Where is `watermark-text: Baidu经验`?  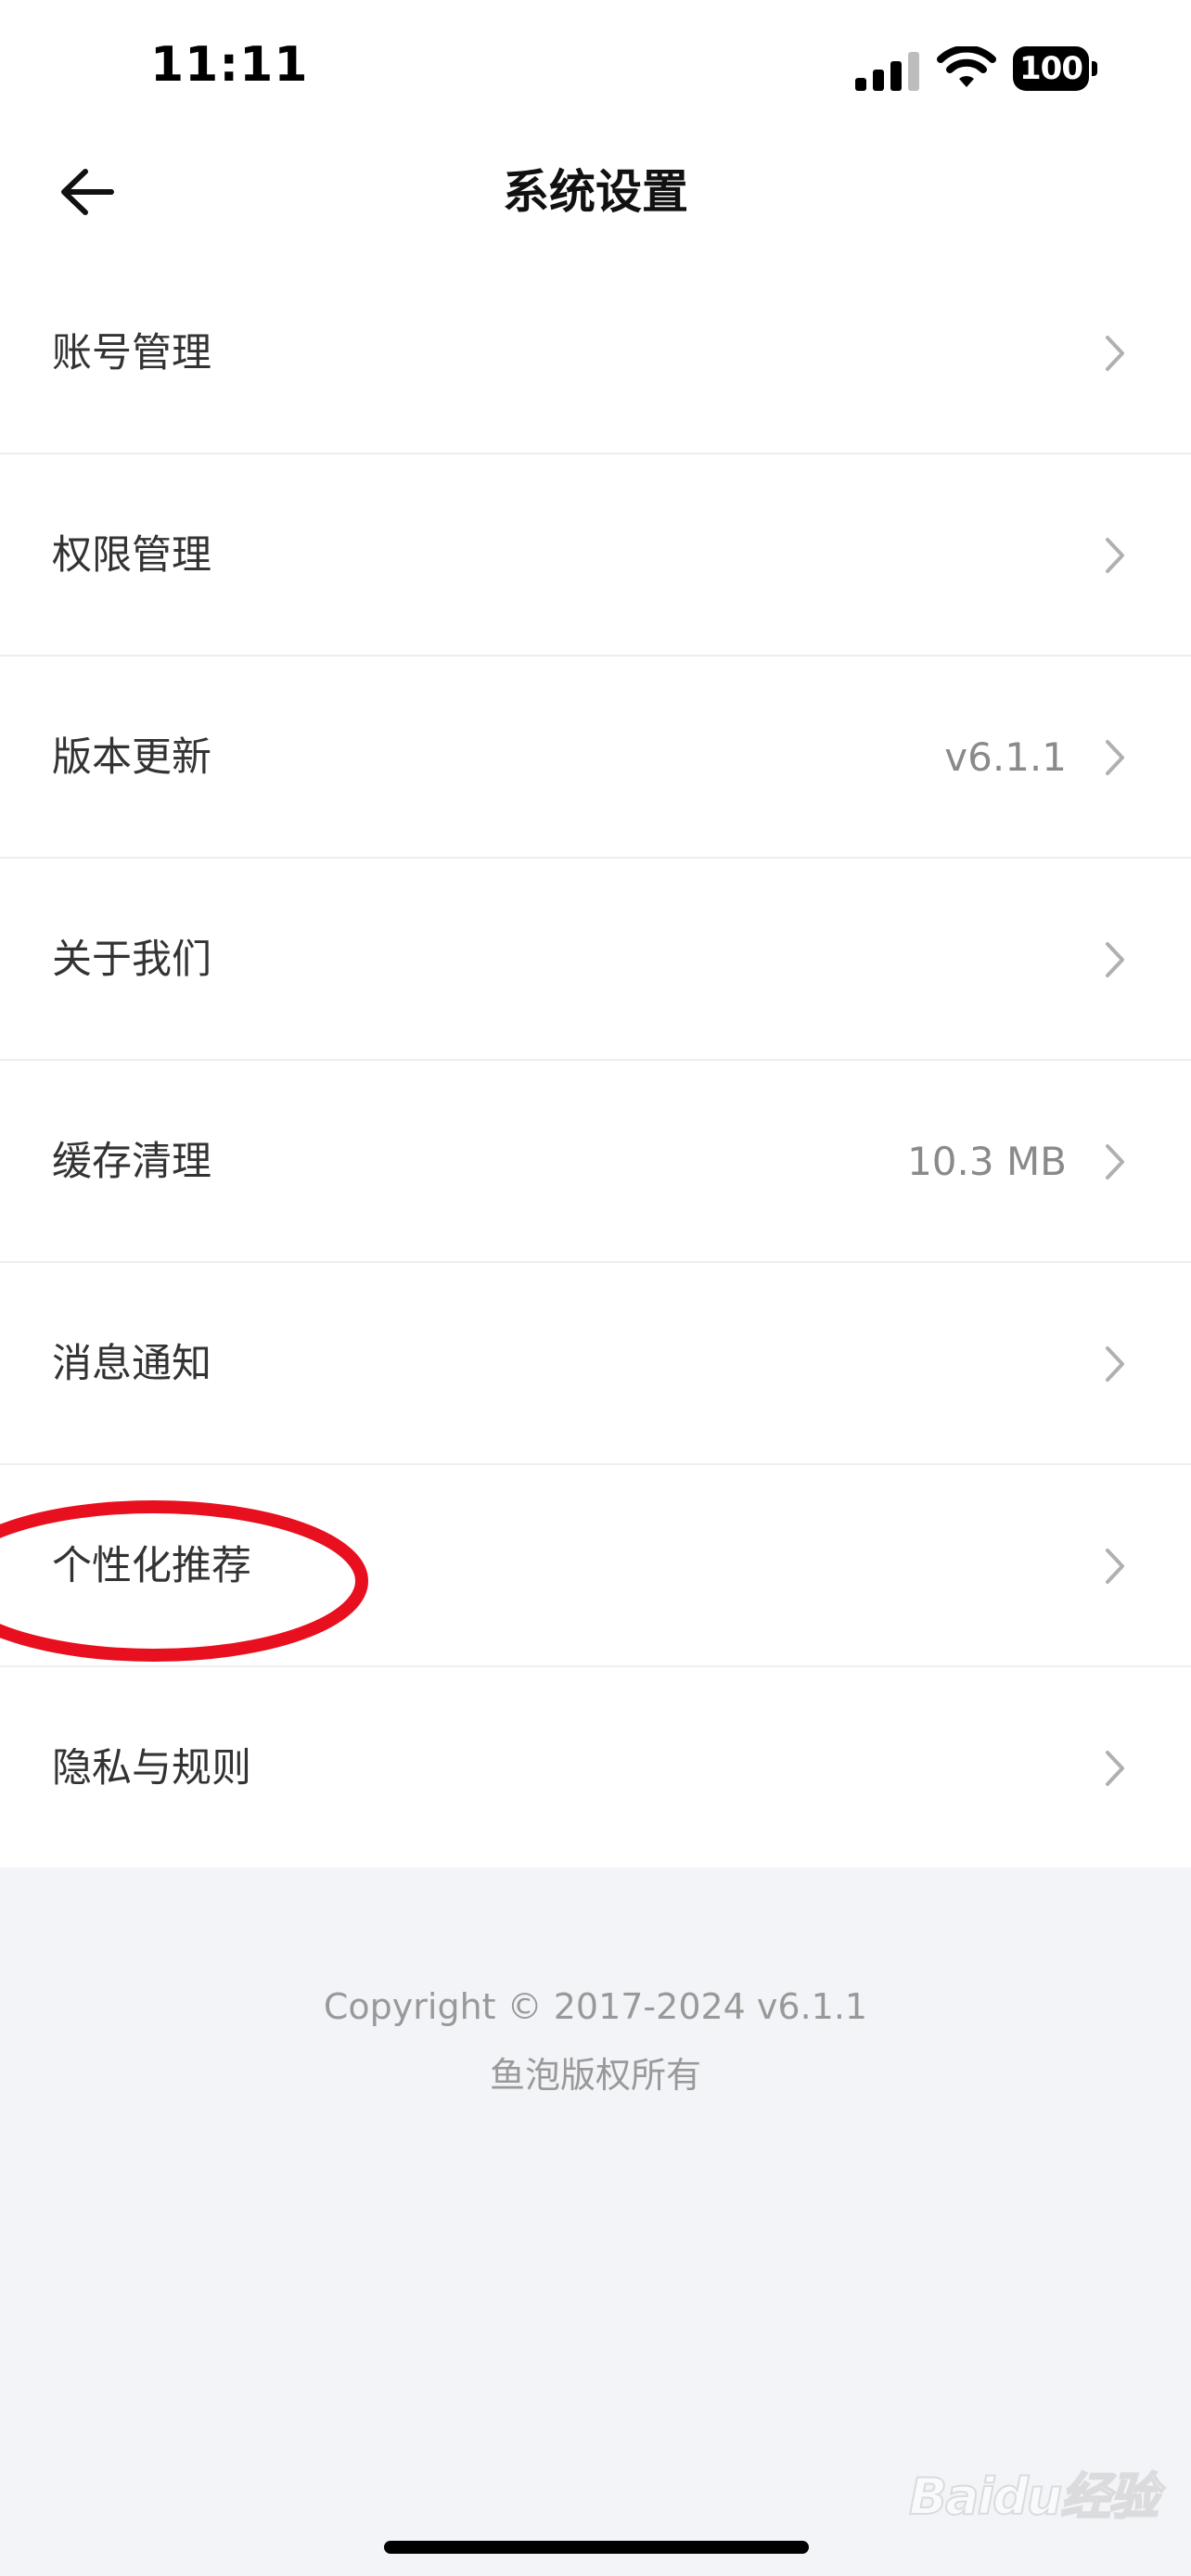 watermark-text: Baidu经验 is located at coordinates (1033, 2497).